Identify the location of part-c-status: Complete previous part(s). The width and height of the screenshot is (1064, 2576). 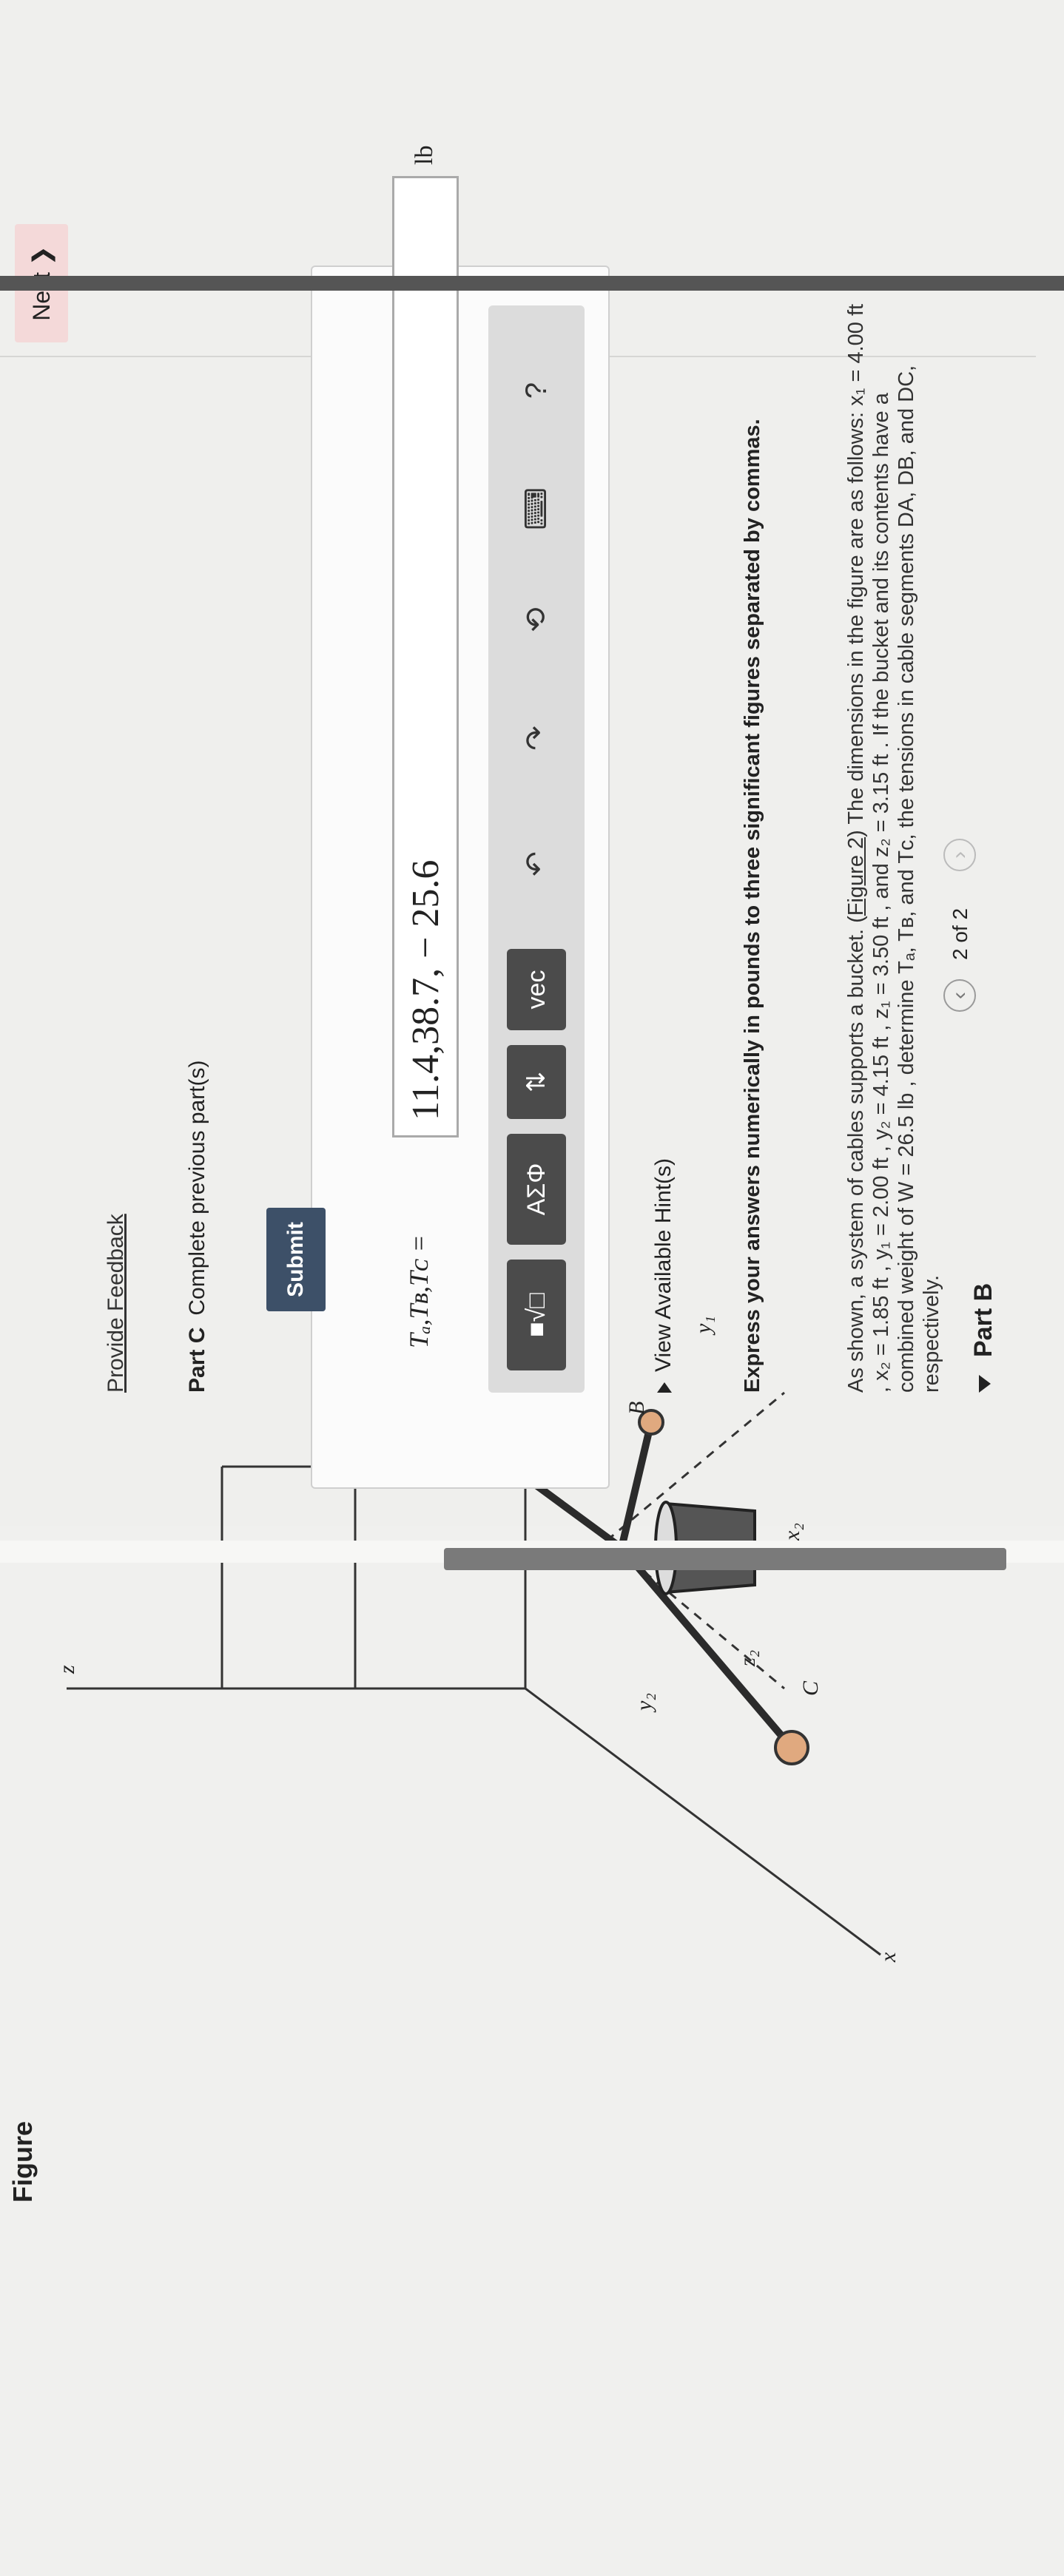
(197, 1188).